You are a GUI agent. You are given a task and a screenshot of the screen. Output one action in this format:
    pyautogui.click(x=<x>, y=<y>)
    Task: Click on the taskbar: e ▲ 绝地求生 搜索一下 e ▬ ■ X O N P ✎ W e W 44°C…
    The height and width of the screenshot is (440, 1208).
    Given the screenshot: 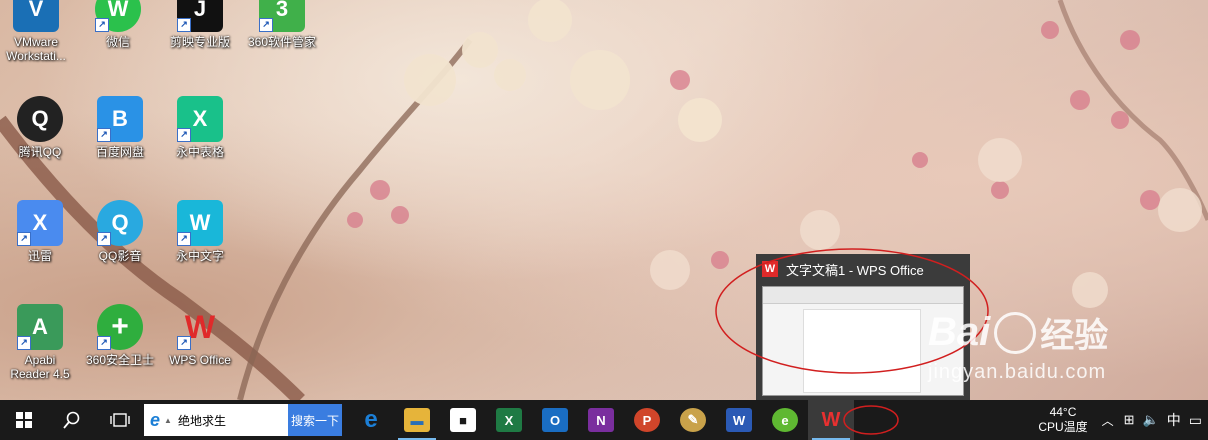 What is the action you would take?
    pyautogui.click(x=604, y=420)
    